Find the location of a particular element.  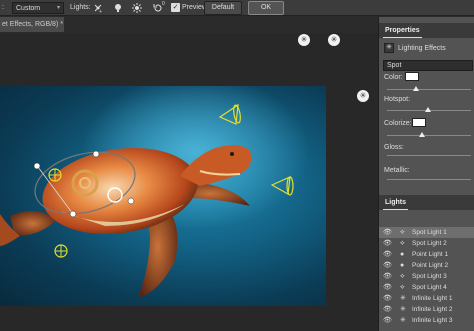

add-infinite-light-icon is located at coordinates (137, 8).